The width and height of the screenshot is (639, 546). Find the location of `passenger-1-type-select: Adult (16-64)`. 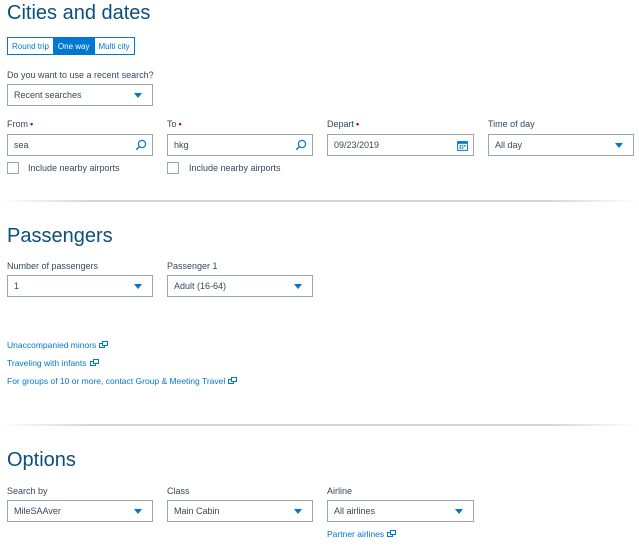

passenger-1-type-select: Adult (16-64) is located at coordinates (240, 286).